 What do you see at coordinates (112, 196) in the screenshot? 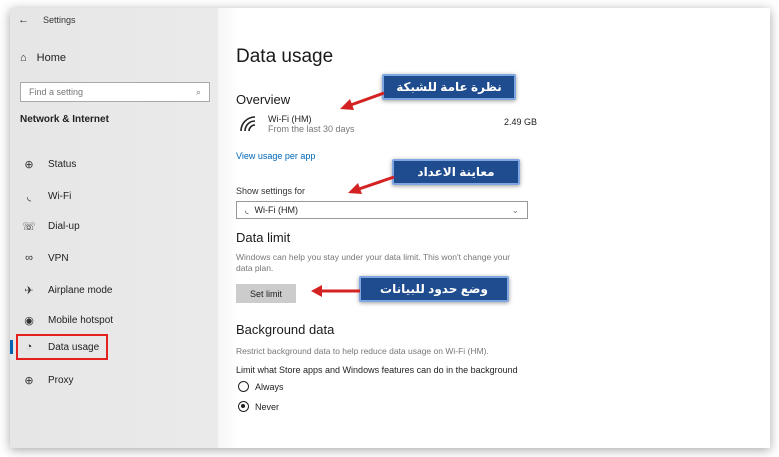
I see `sidebar-item-wifi: ◟ Wi-Fi` at bounding box center [112, 196].